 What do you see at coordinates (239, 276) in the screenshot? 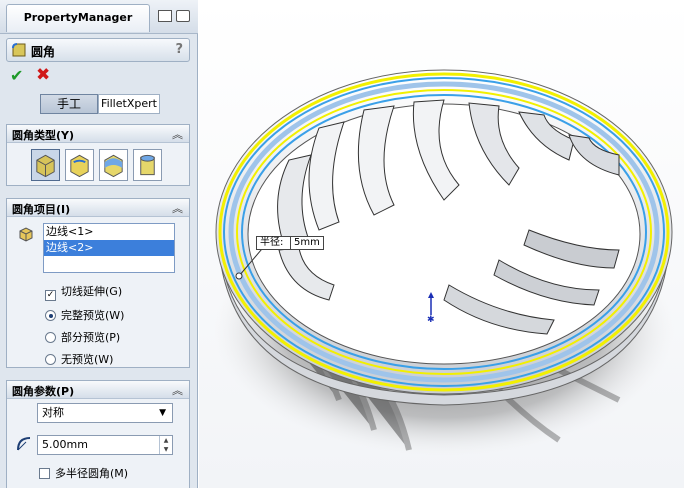
I see `callout-anchor` at bounding box center [239, 276].